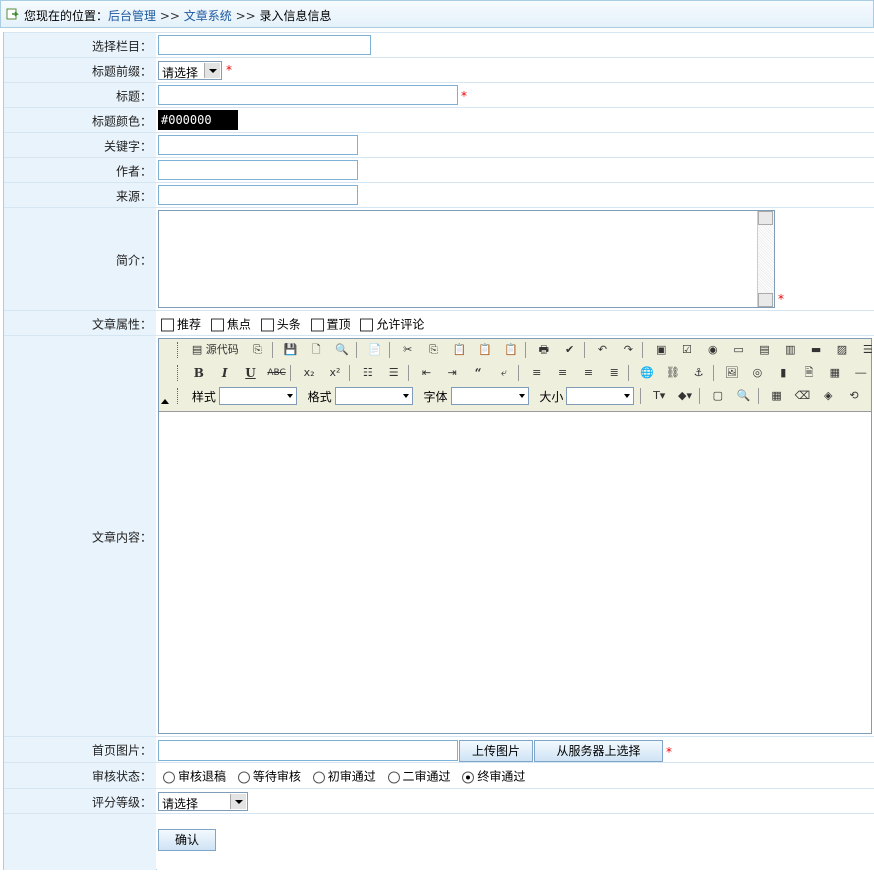  I want to click on undo-icon: ↶, so click(602, 350).